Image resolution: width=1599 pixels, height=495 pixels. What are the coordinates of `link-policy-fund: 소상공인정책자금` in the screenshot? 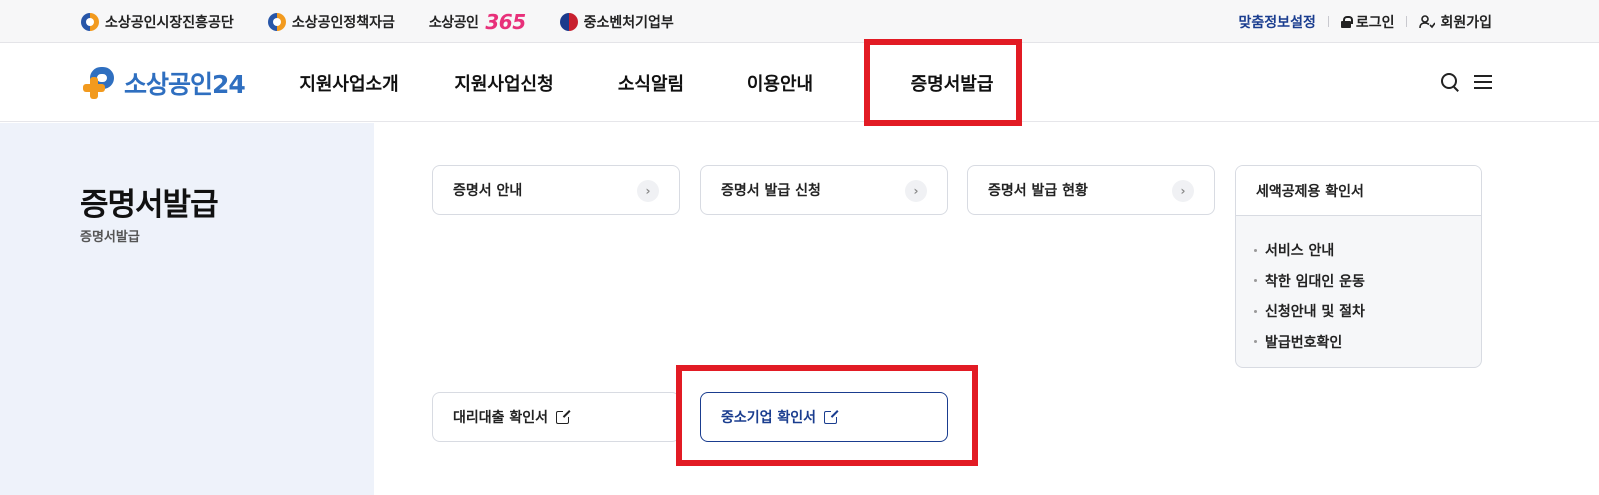 It's located at (331, 22).